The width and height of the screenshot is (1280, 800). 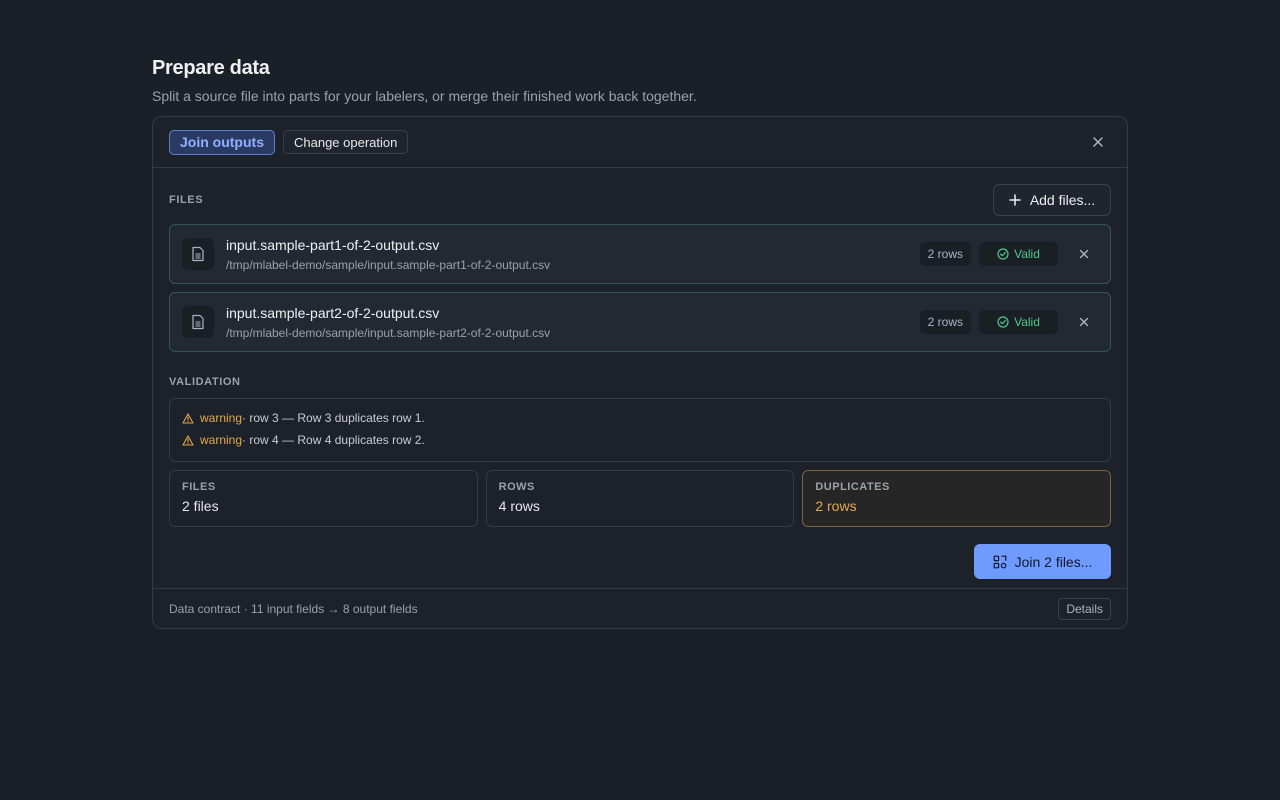 What do you see at coordinates (211, 68) in the screenshot?
I see `page-title: Prepare data` at bounding box center [211, 68].